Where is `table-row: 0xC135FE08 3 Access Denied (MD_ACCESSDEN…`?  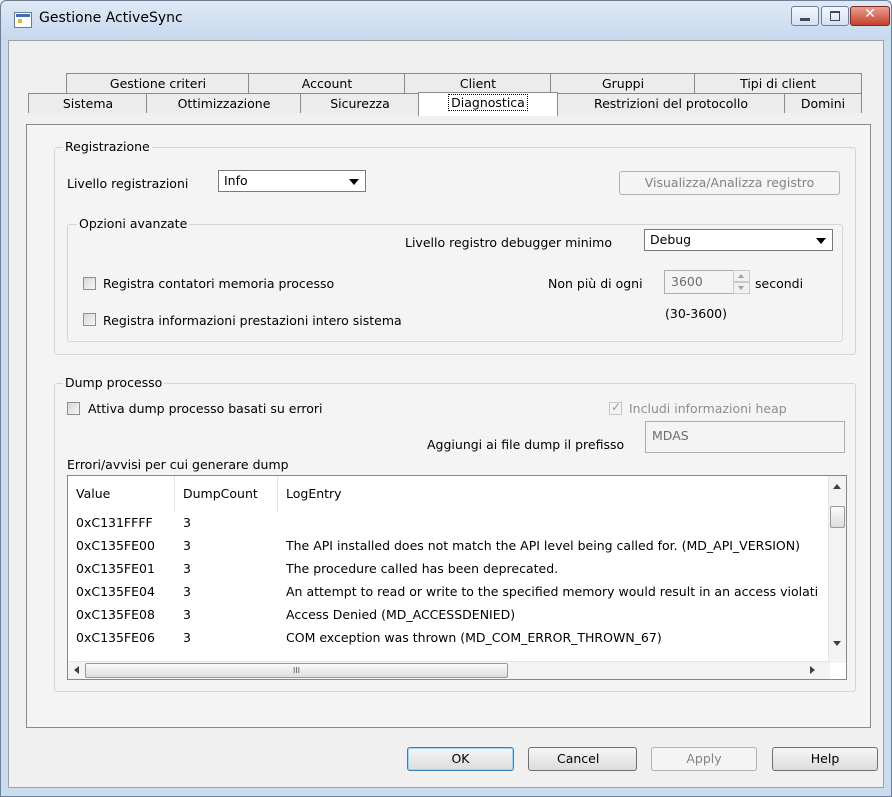 table-row: 0xC135FE08 3 Access Denied (MD_ACCESSDEN… is located at coordinates (448, 614).